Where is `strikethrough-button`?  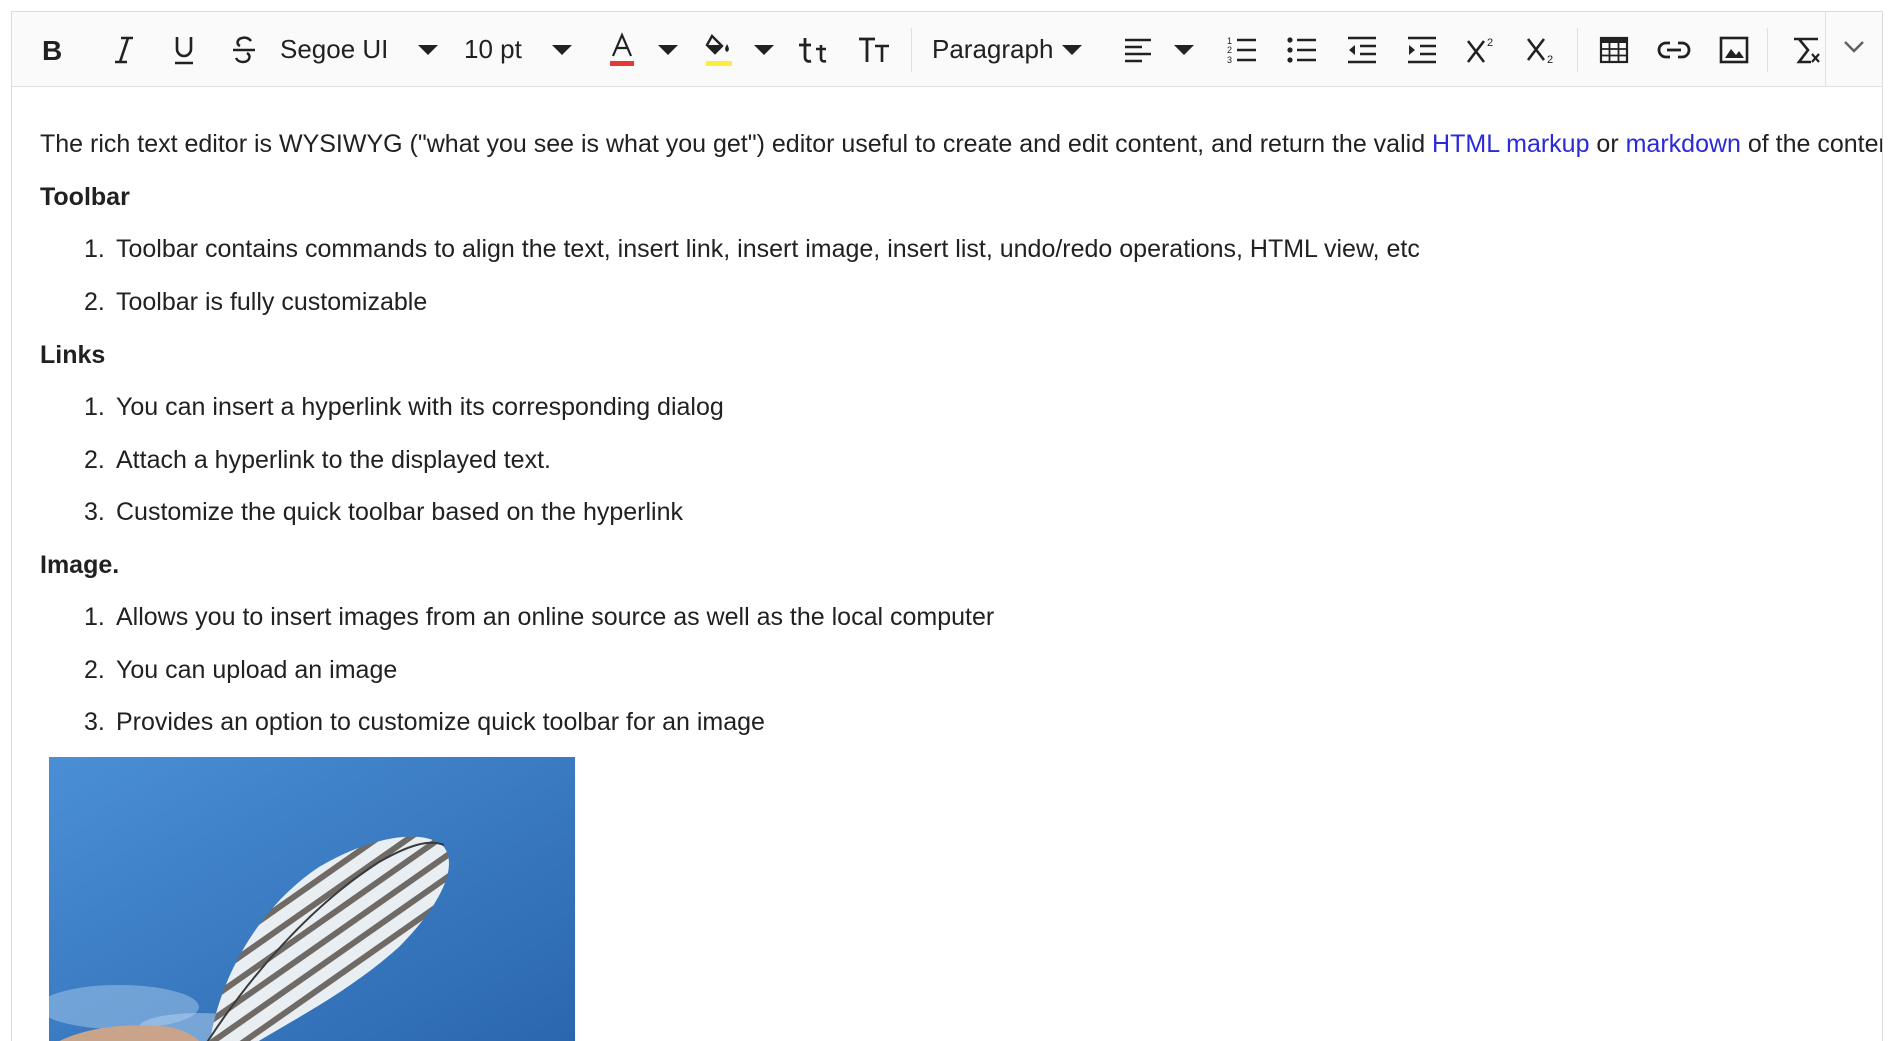
strikethrough-button is located at coordinates (244, 49).